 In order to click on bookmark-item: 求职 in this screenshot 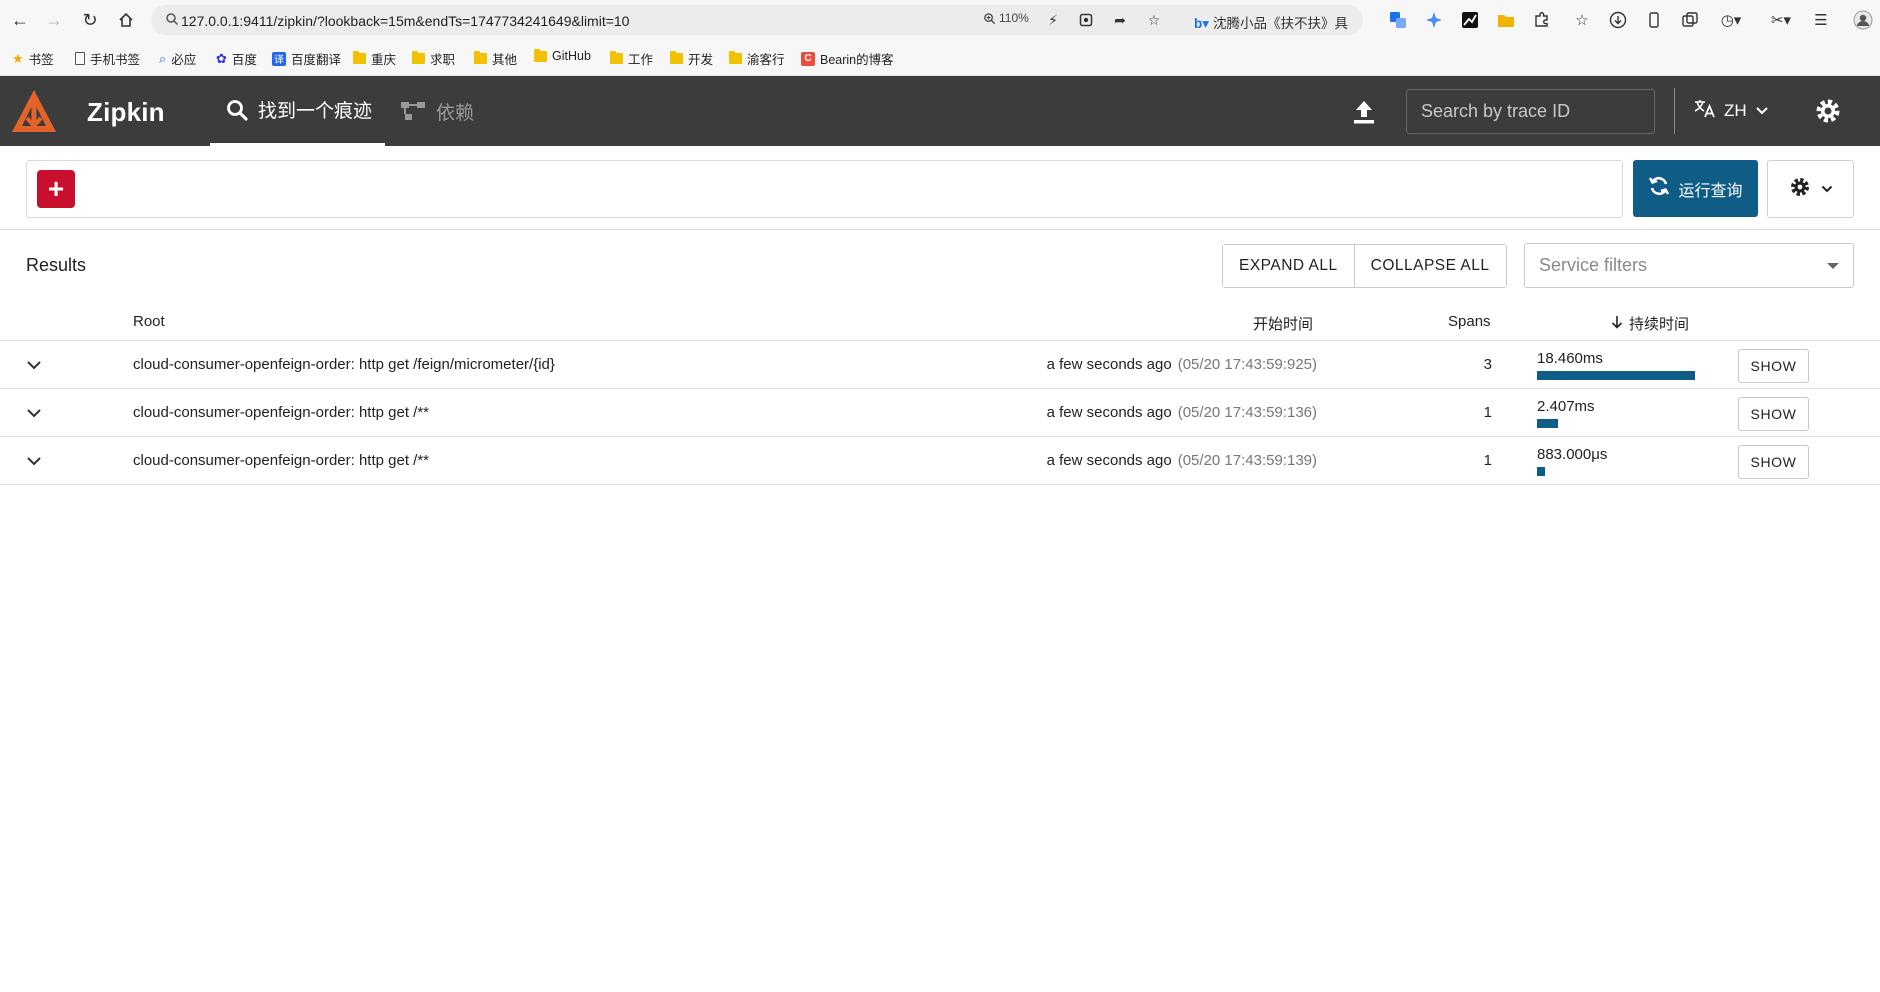, I will do `click(433, 58)`.